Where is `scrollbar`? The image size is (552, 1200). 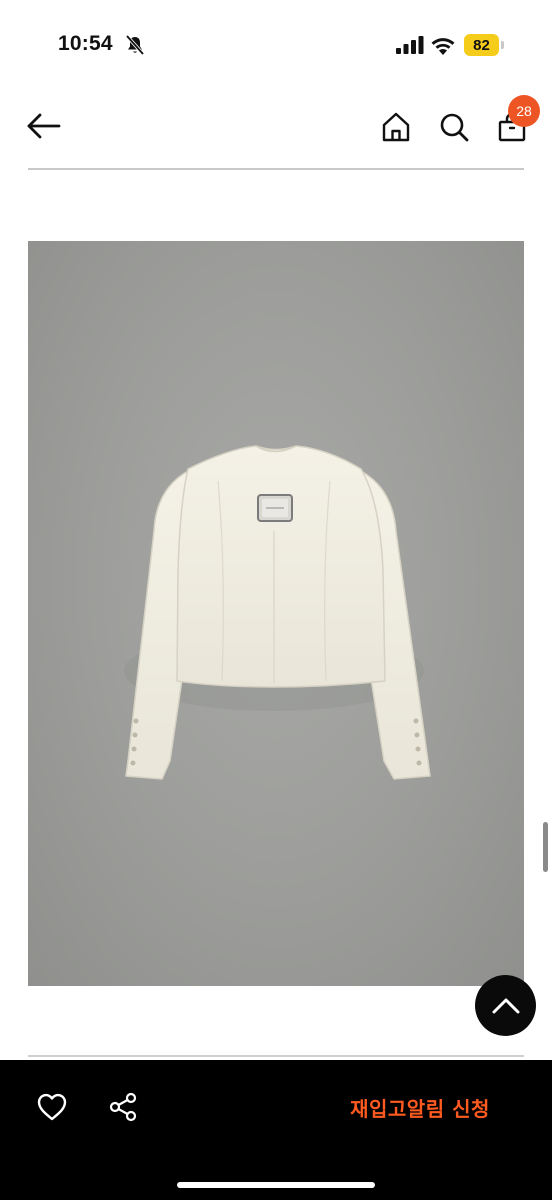
scrollbar is located at coordinates (545, 847).